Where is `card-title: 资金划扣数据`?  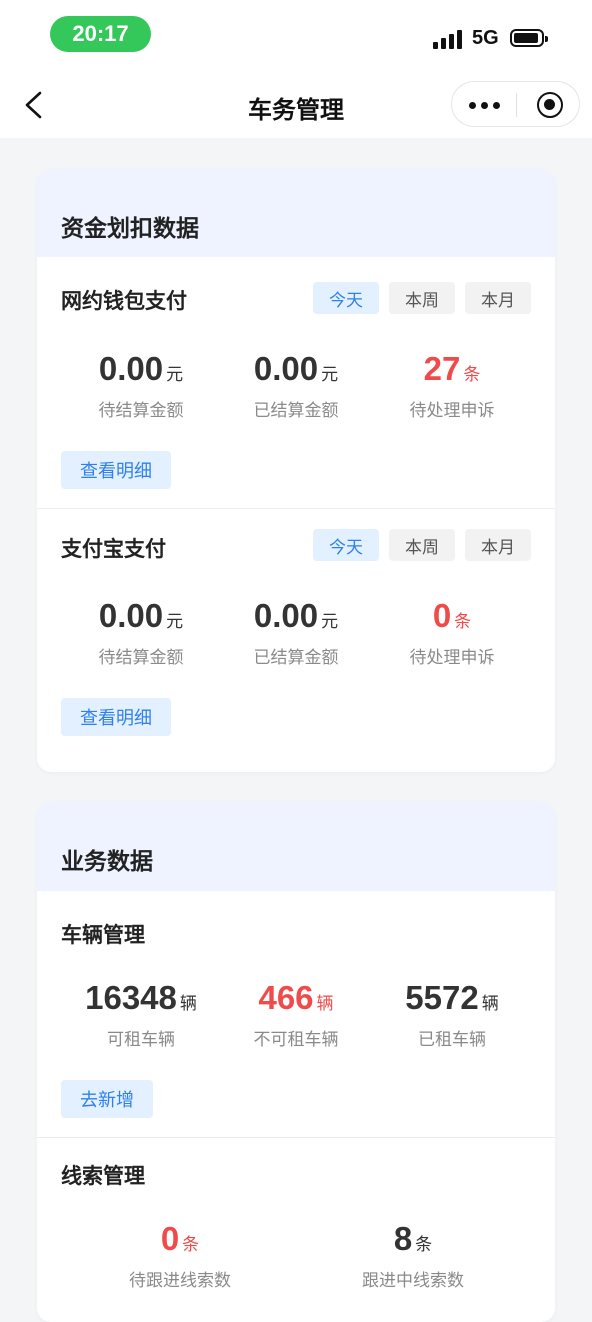
card-title: 资金划扣数据 is located at coordinates (130, 228).